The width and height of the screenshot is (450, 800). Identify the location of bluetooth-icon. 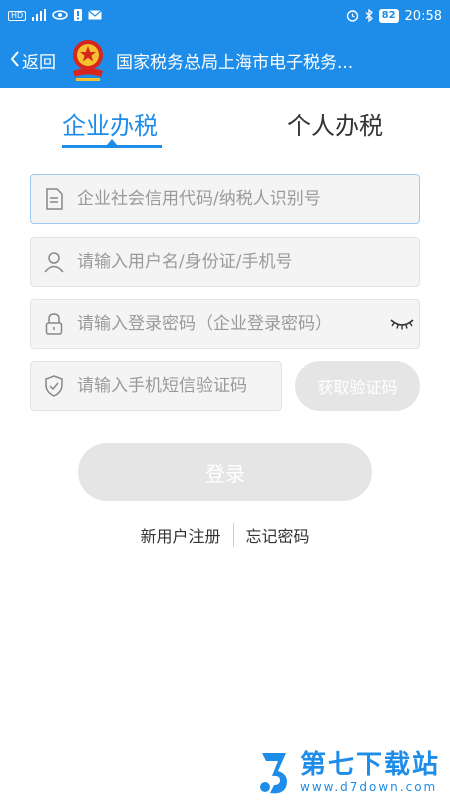
(369, 16).